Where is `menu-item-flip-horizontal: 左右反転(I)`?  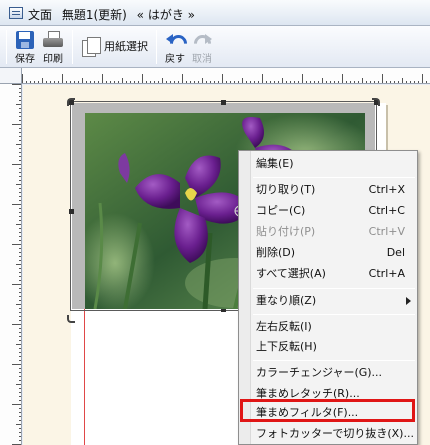
menu-item-flip-horizontal: 左右反転(I) is located at coordinates (334, 327).